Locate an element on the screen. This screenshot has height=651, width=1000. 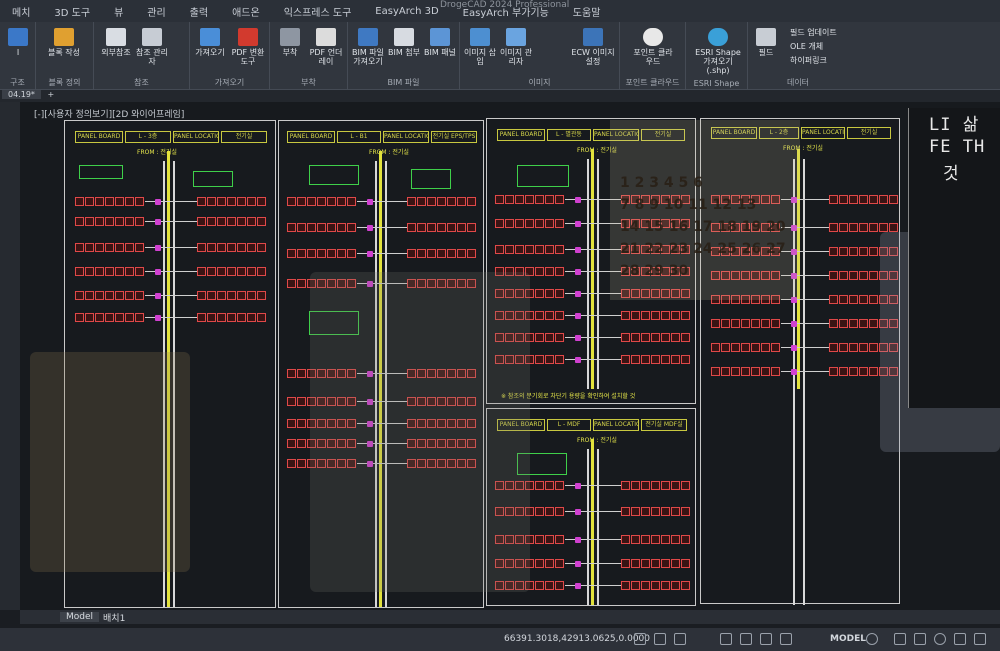
viewport-label: [-][사용자 정의보기][2D 와이어프레임] is located at coordinates (109, 113).